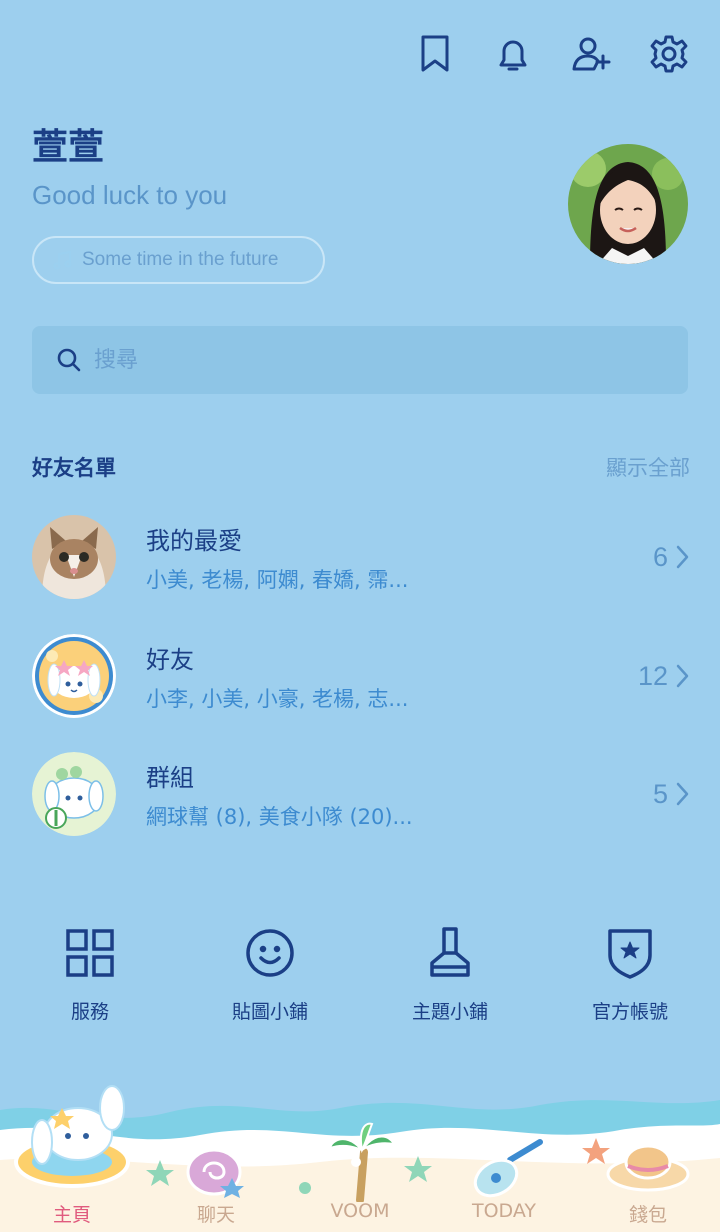 The width and height of the screenshot is (720, 1232). What do you see at coordinates (170, 659) in the screenshot?
I see `list-item-title: 好友` at bounding box center [170, 659].